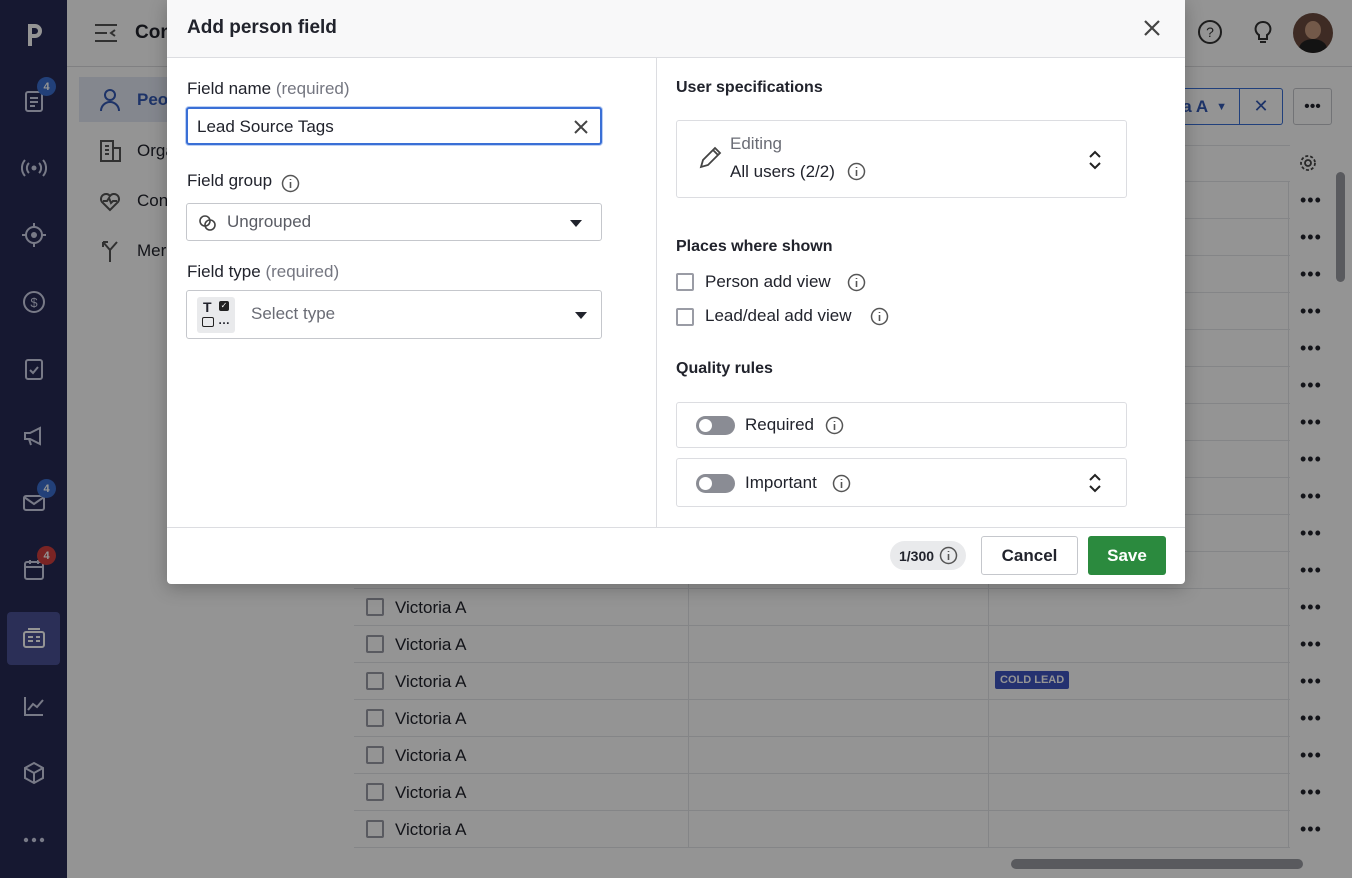  I want to click on column-divider, so click(656, 292).